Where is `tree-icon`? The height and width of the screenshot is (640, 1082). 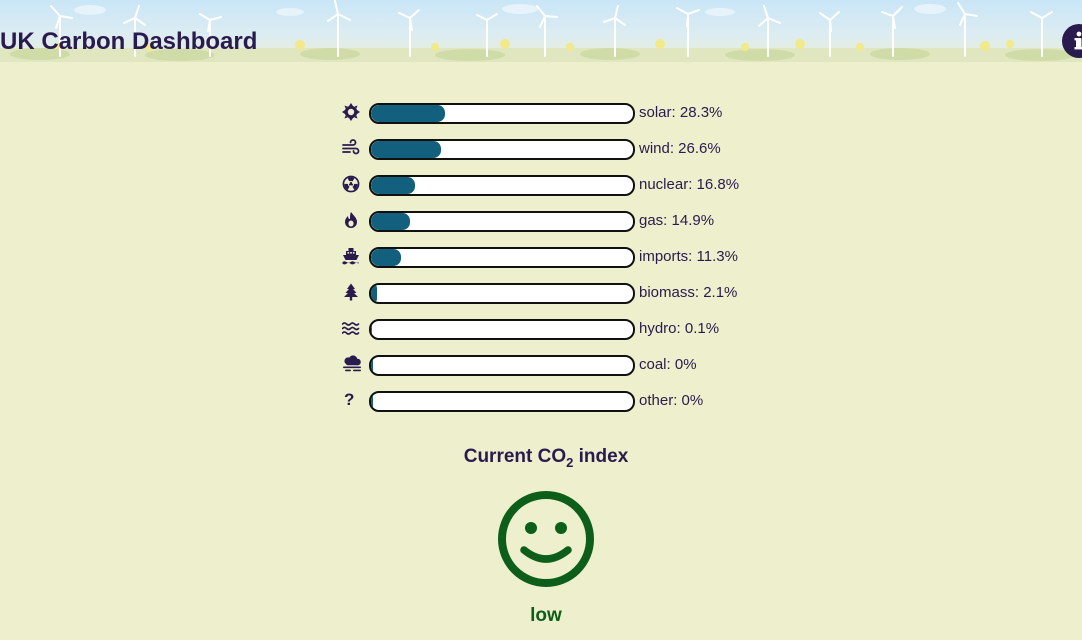
tree-icon is located at coordinates (351, 292).